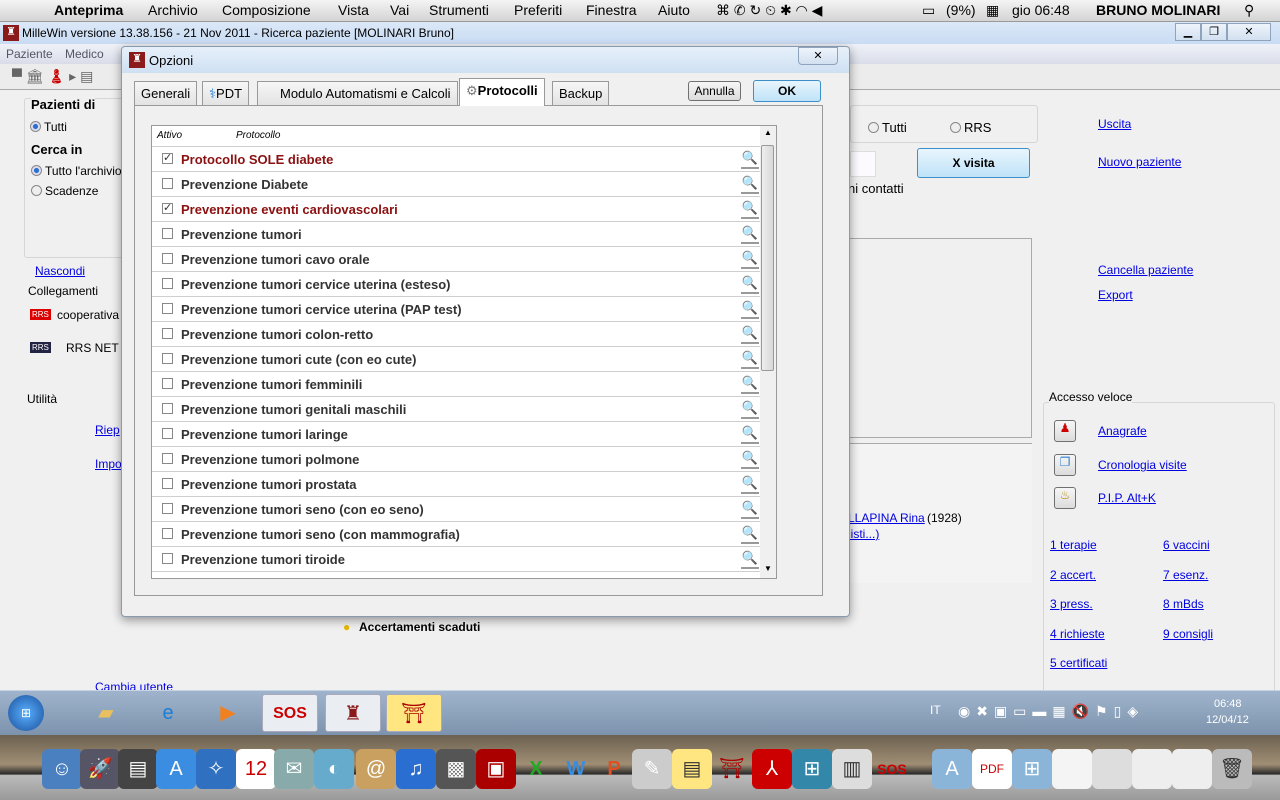 The height and width of the screenshot is (800, 1280). What do you see at coordinates (456, 769) in the screenshot?
I see `photo-dock-icon: ▩` at bounding box center [456, 769].